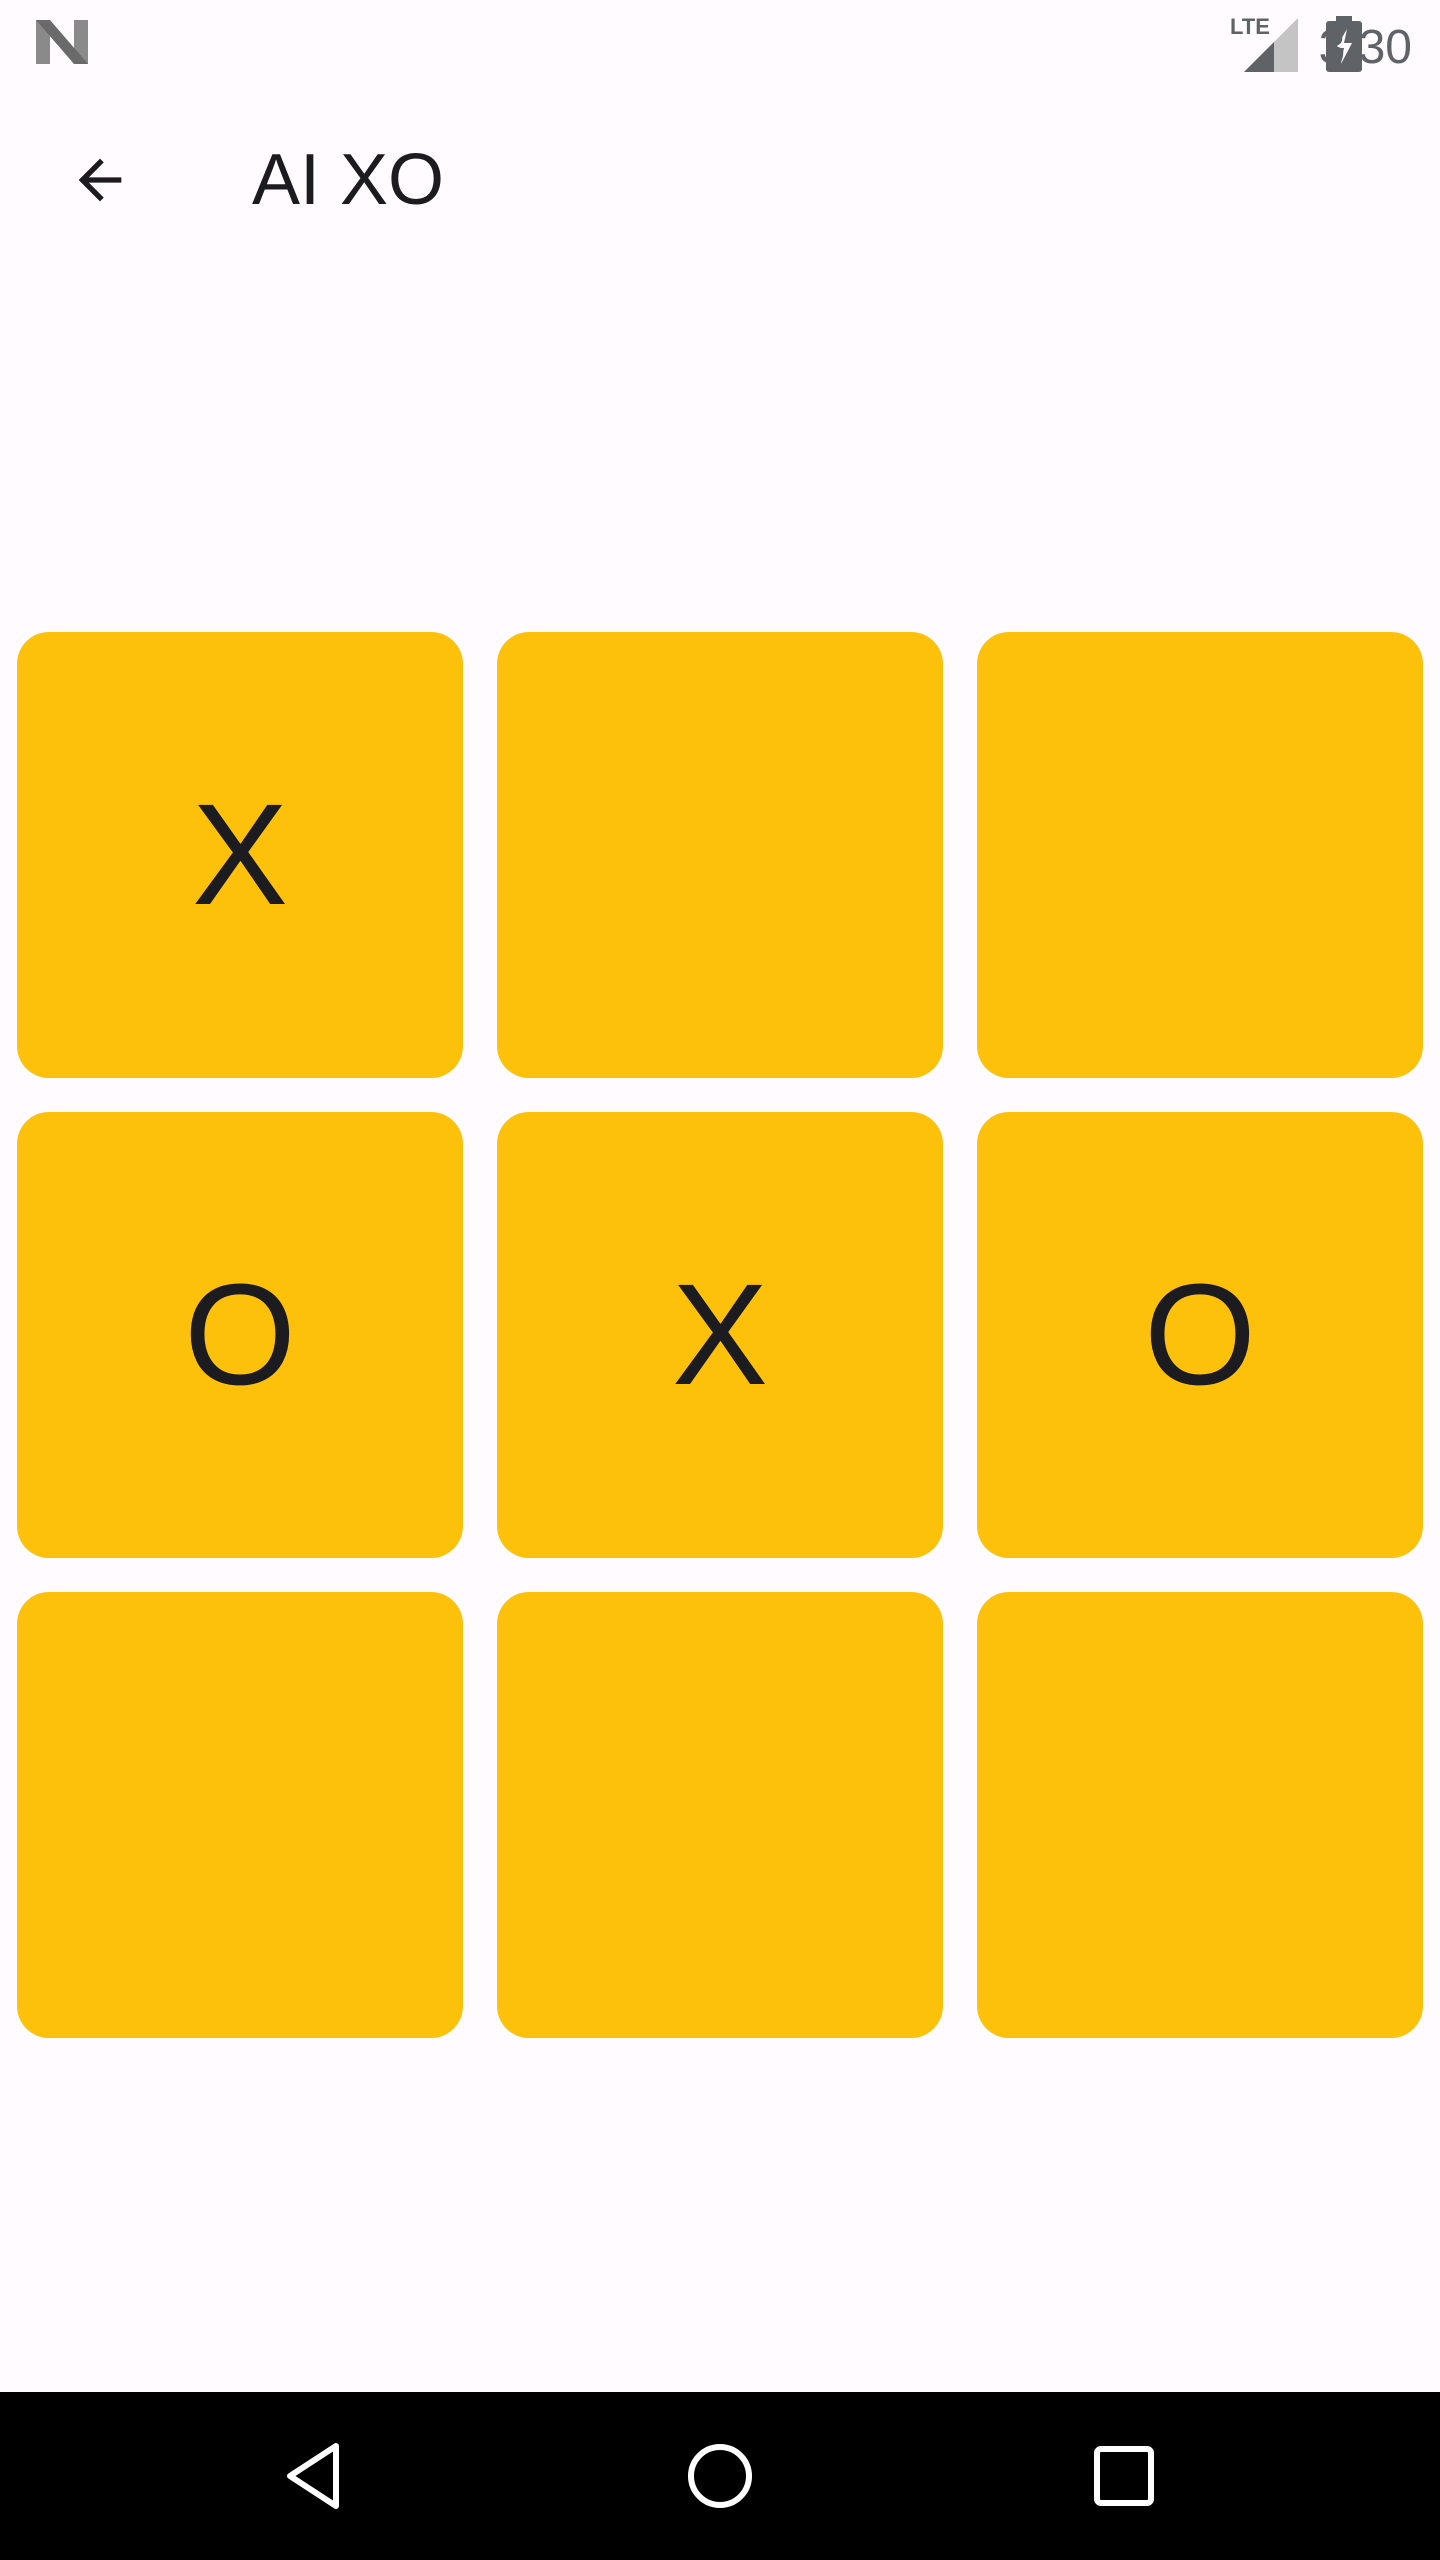 This screenshot has width=1440, height=2560. I want to click on page-title: AI XO, so click(348, 180).